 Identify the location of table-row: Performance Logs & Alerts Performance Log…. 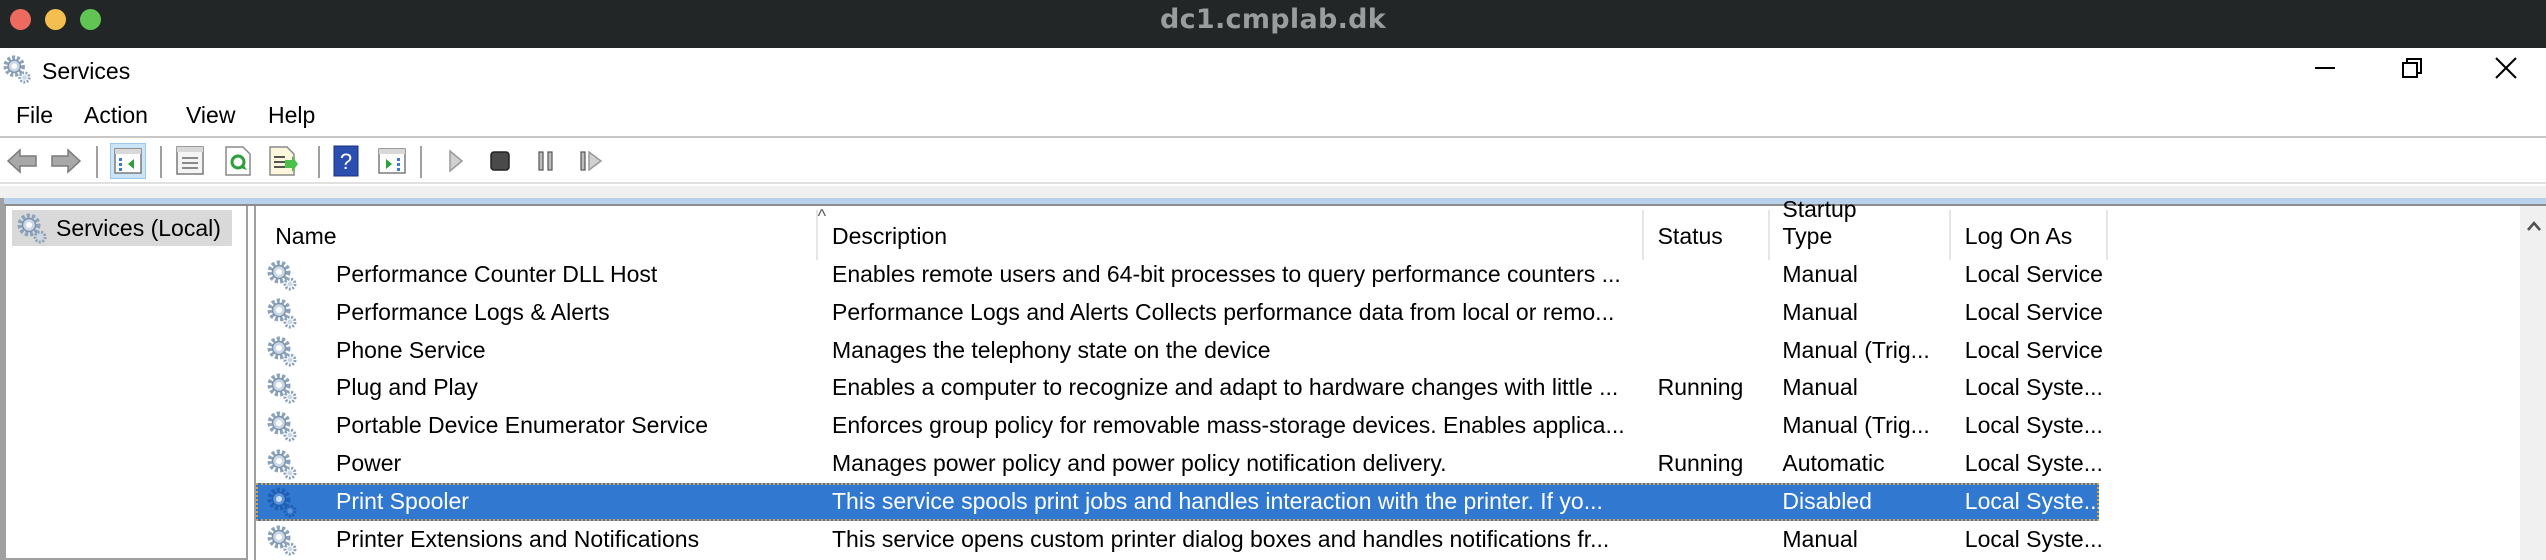
(1179, 313).